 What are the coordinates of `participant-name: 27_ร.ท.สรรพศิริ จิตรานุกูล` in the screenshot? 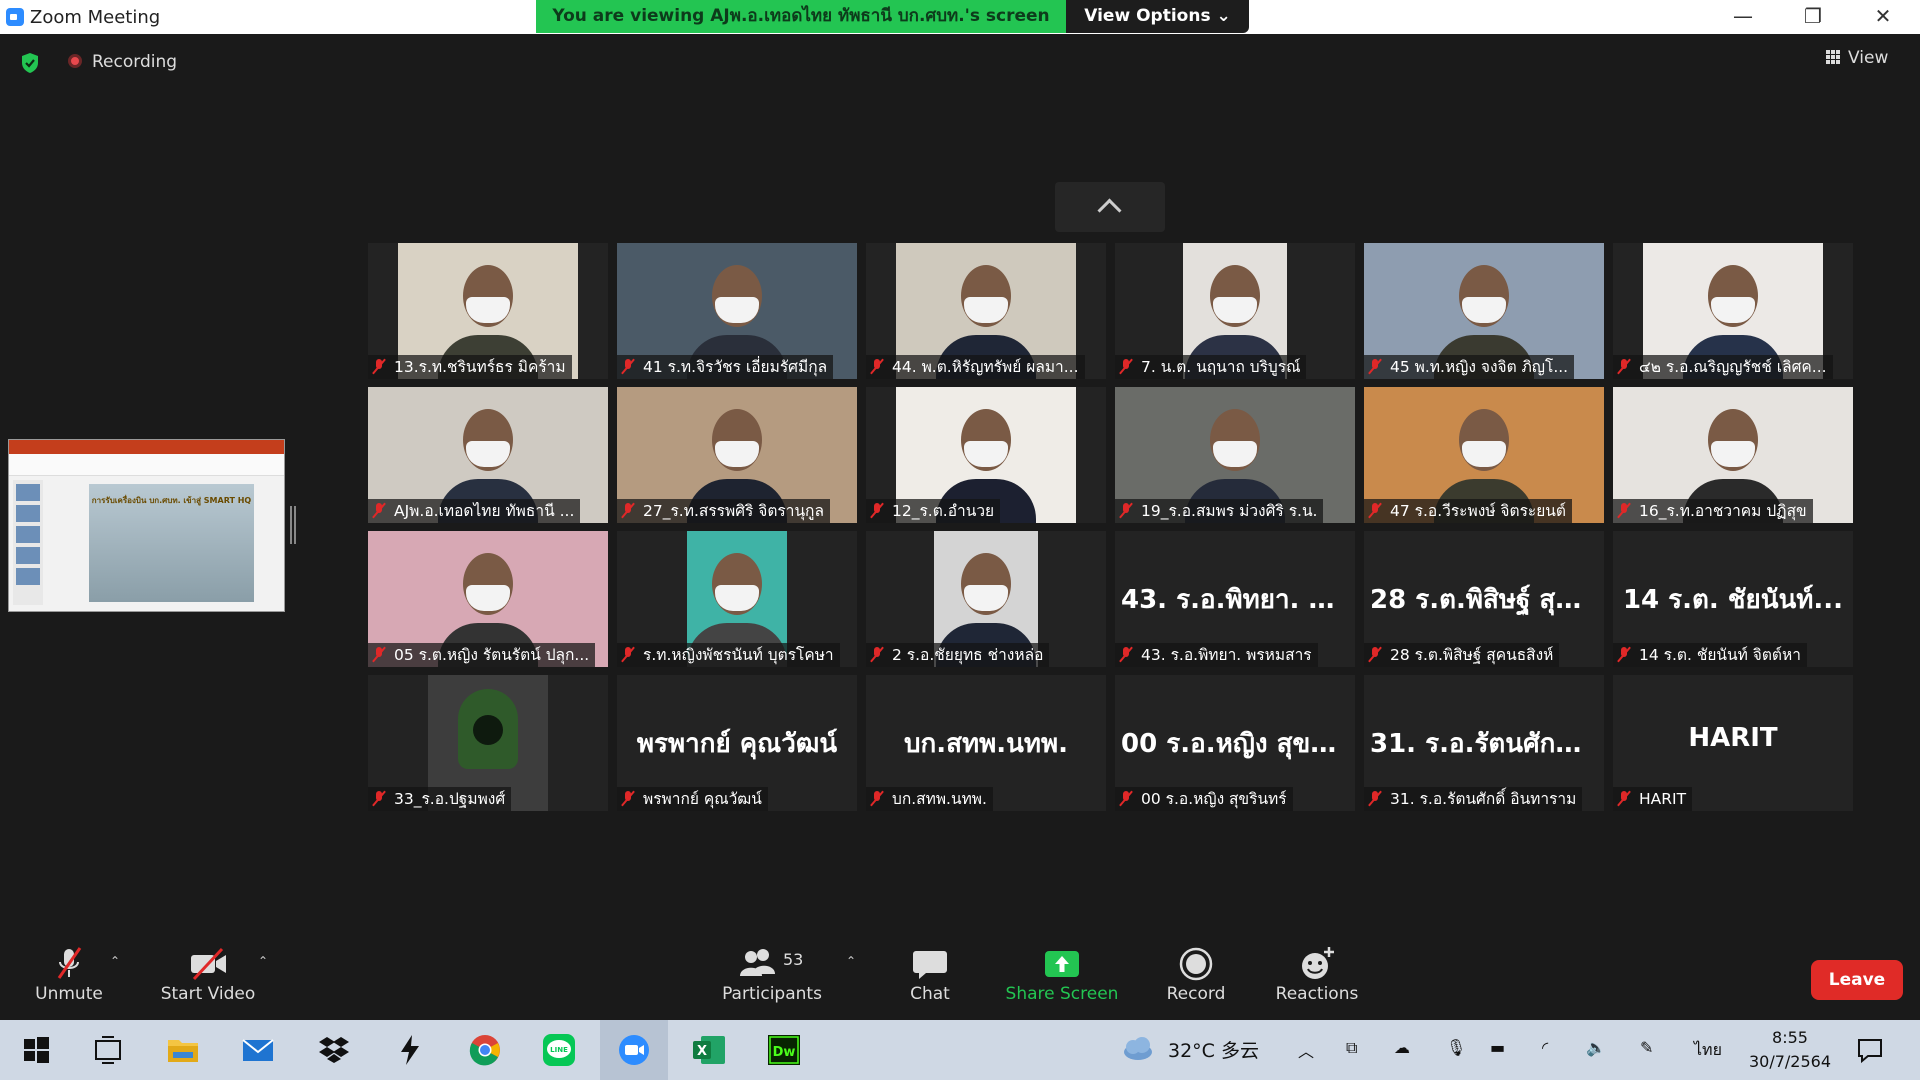 It's located at (733, 511).